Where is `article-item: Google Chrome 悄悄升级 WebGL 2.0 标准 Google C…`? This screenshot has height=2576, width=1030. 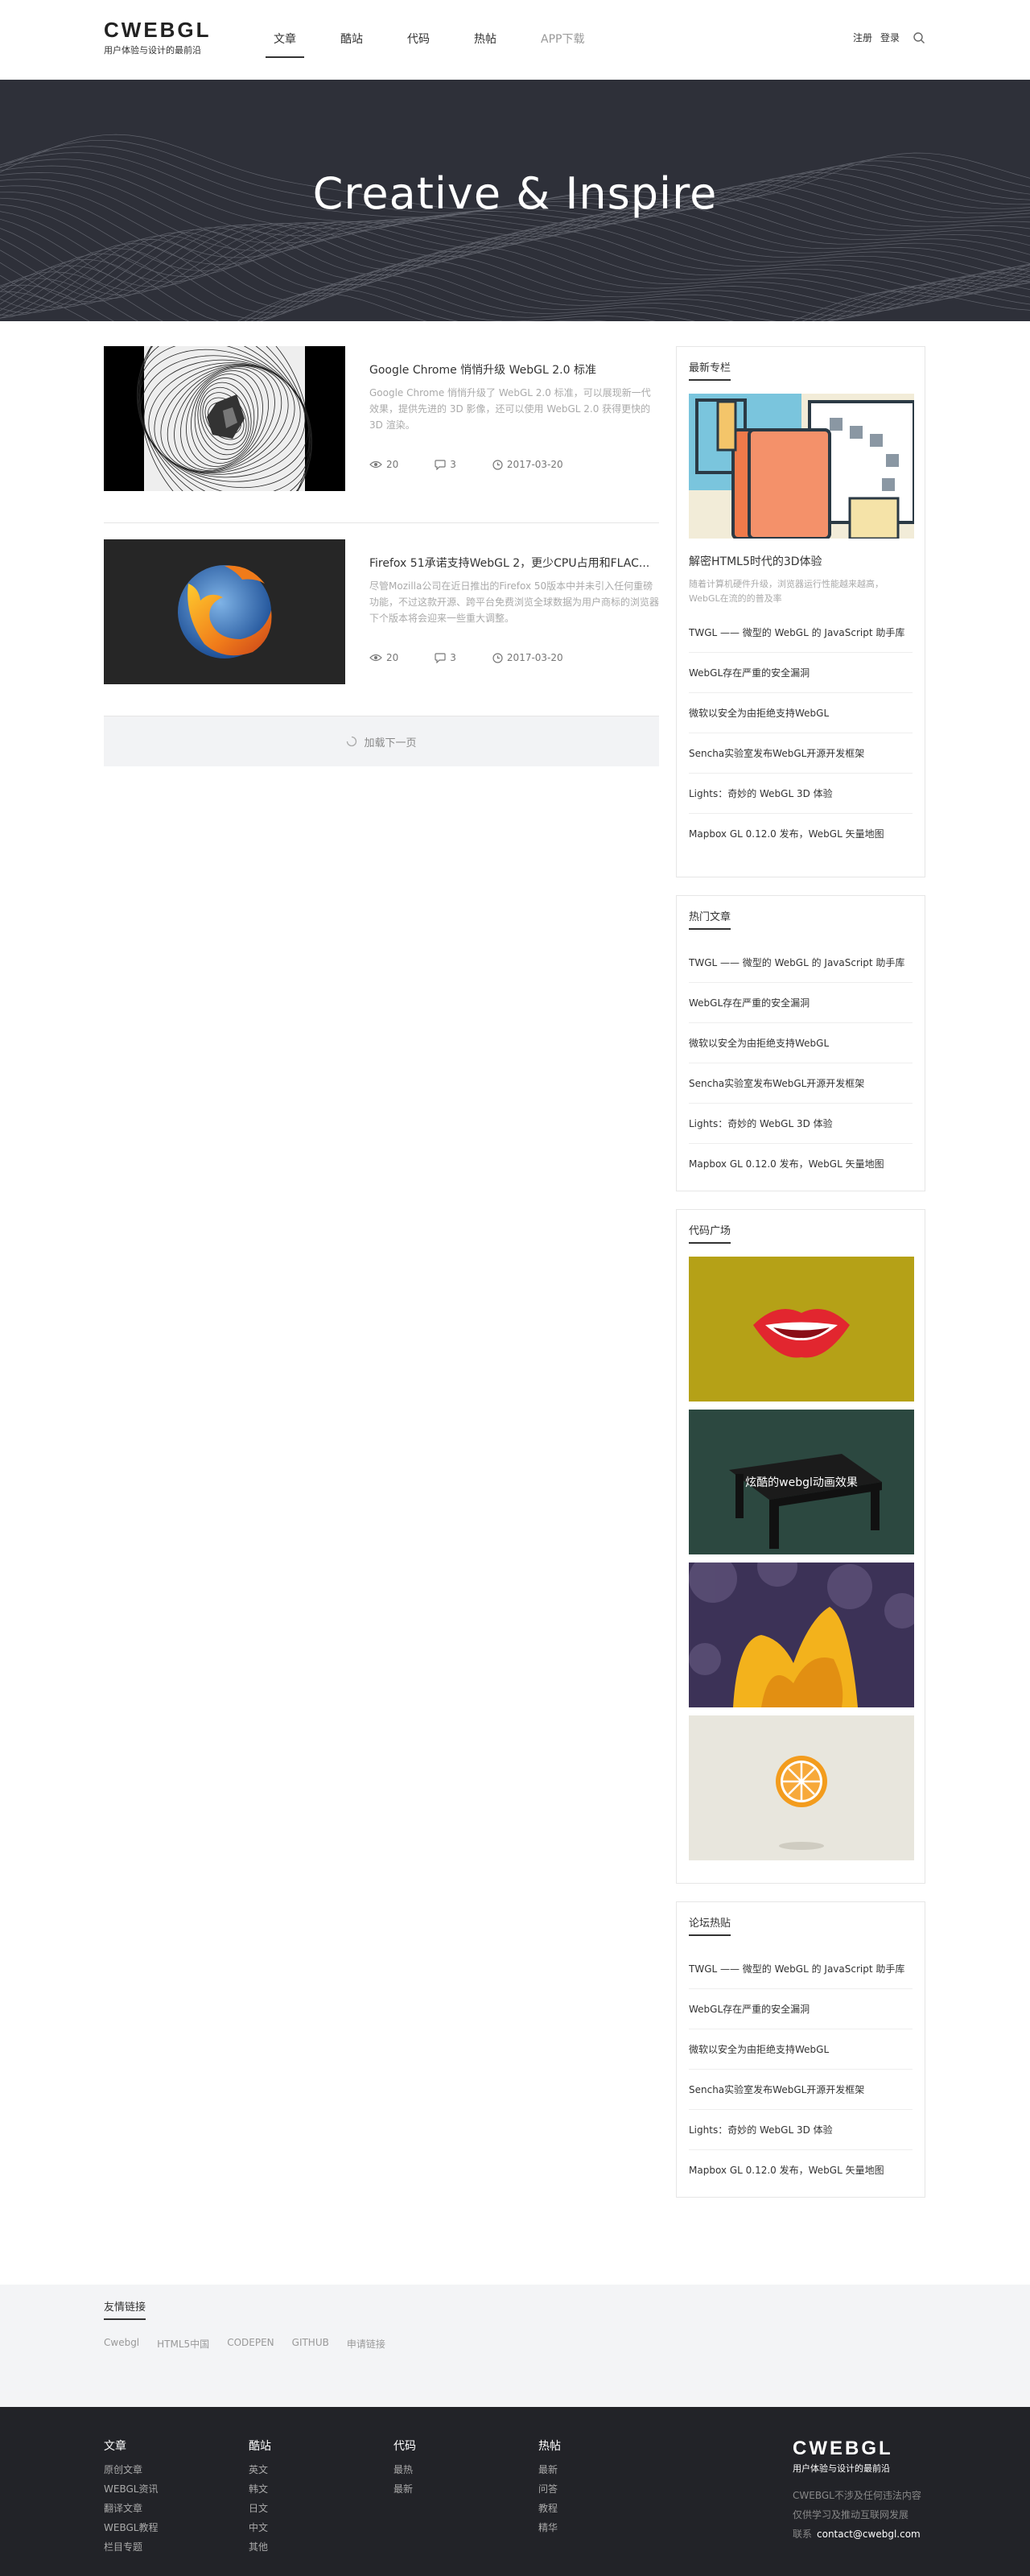 article-item: Google Chrome 悄悄升级 WebGL 2.0 标准 Google C… is located at coordinates (381, 434).